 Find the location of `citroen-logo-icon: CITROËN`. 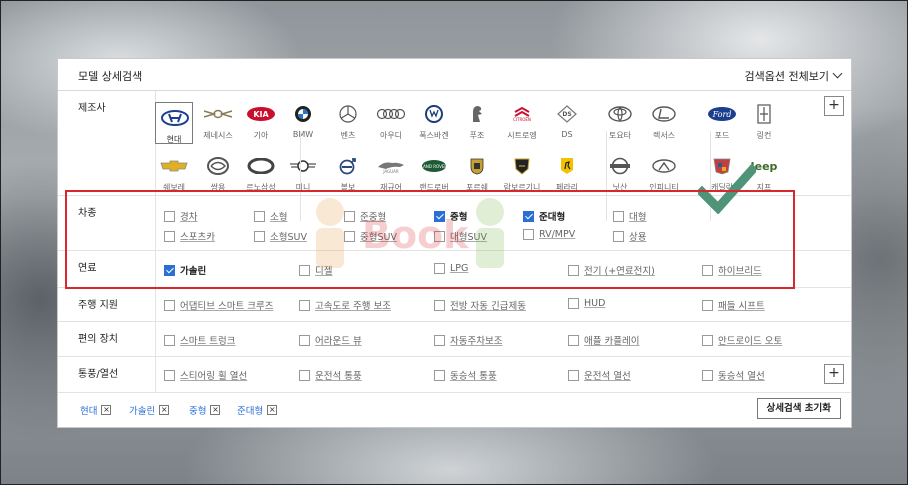

citroen-logo-icon: CITROËN is located at coordinates (522, 114).